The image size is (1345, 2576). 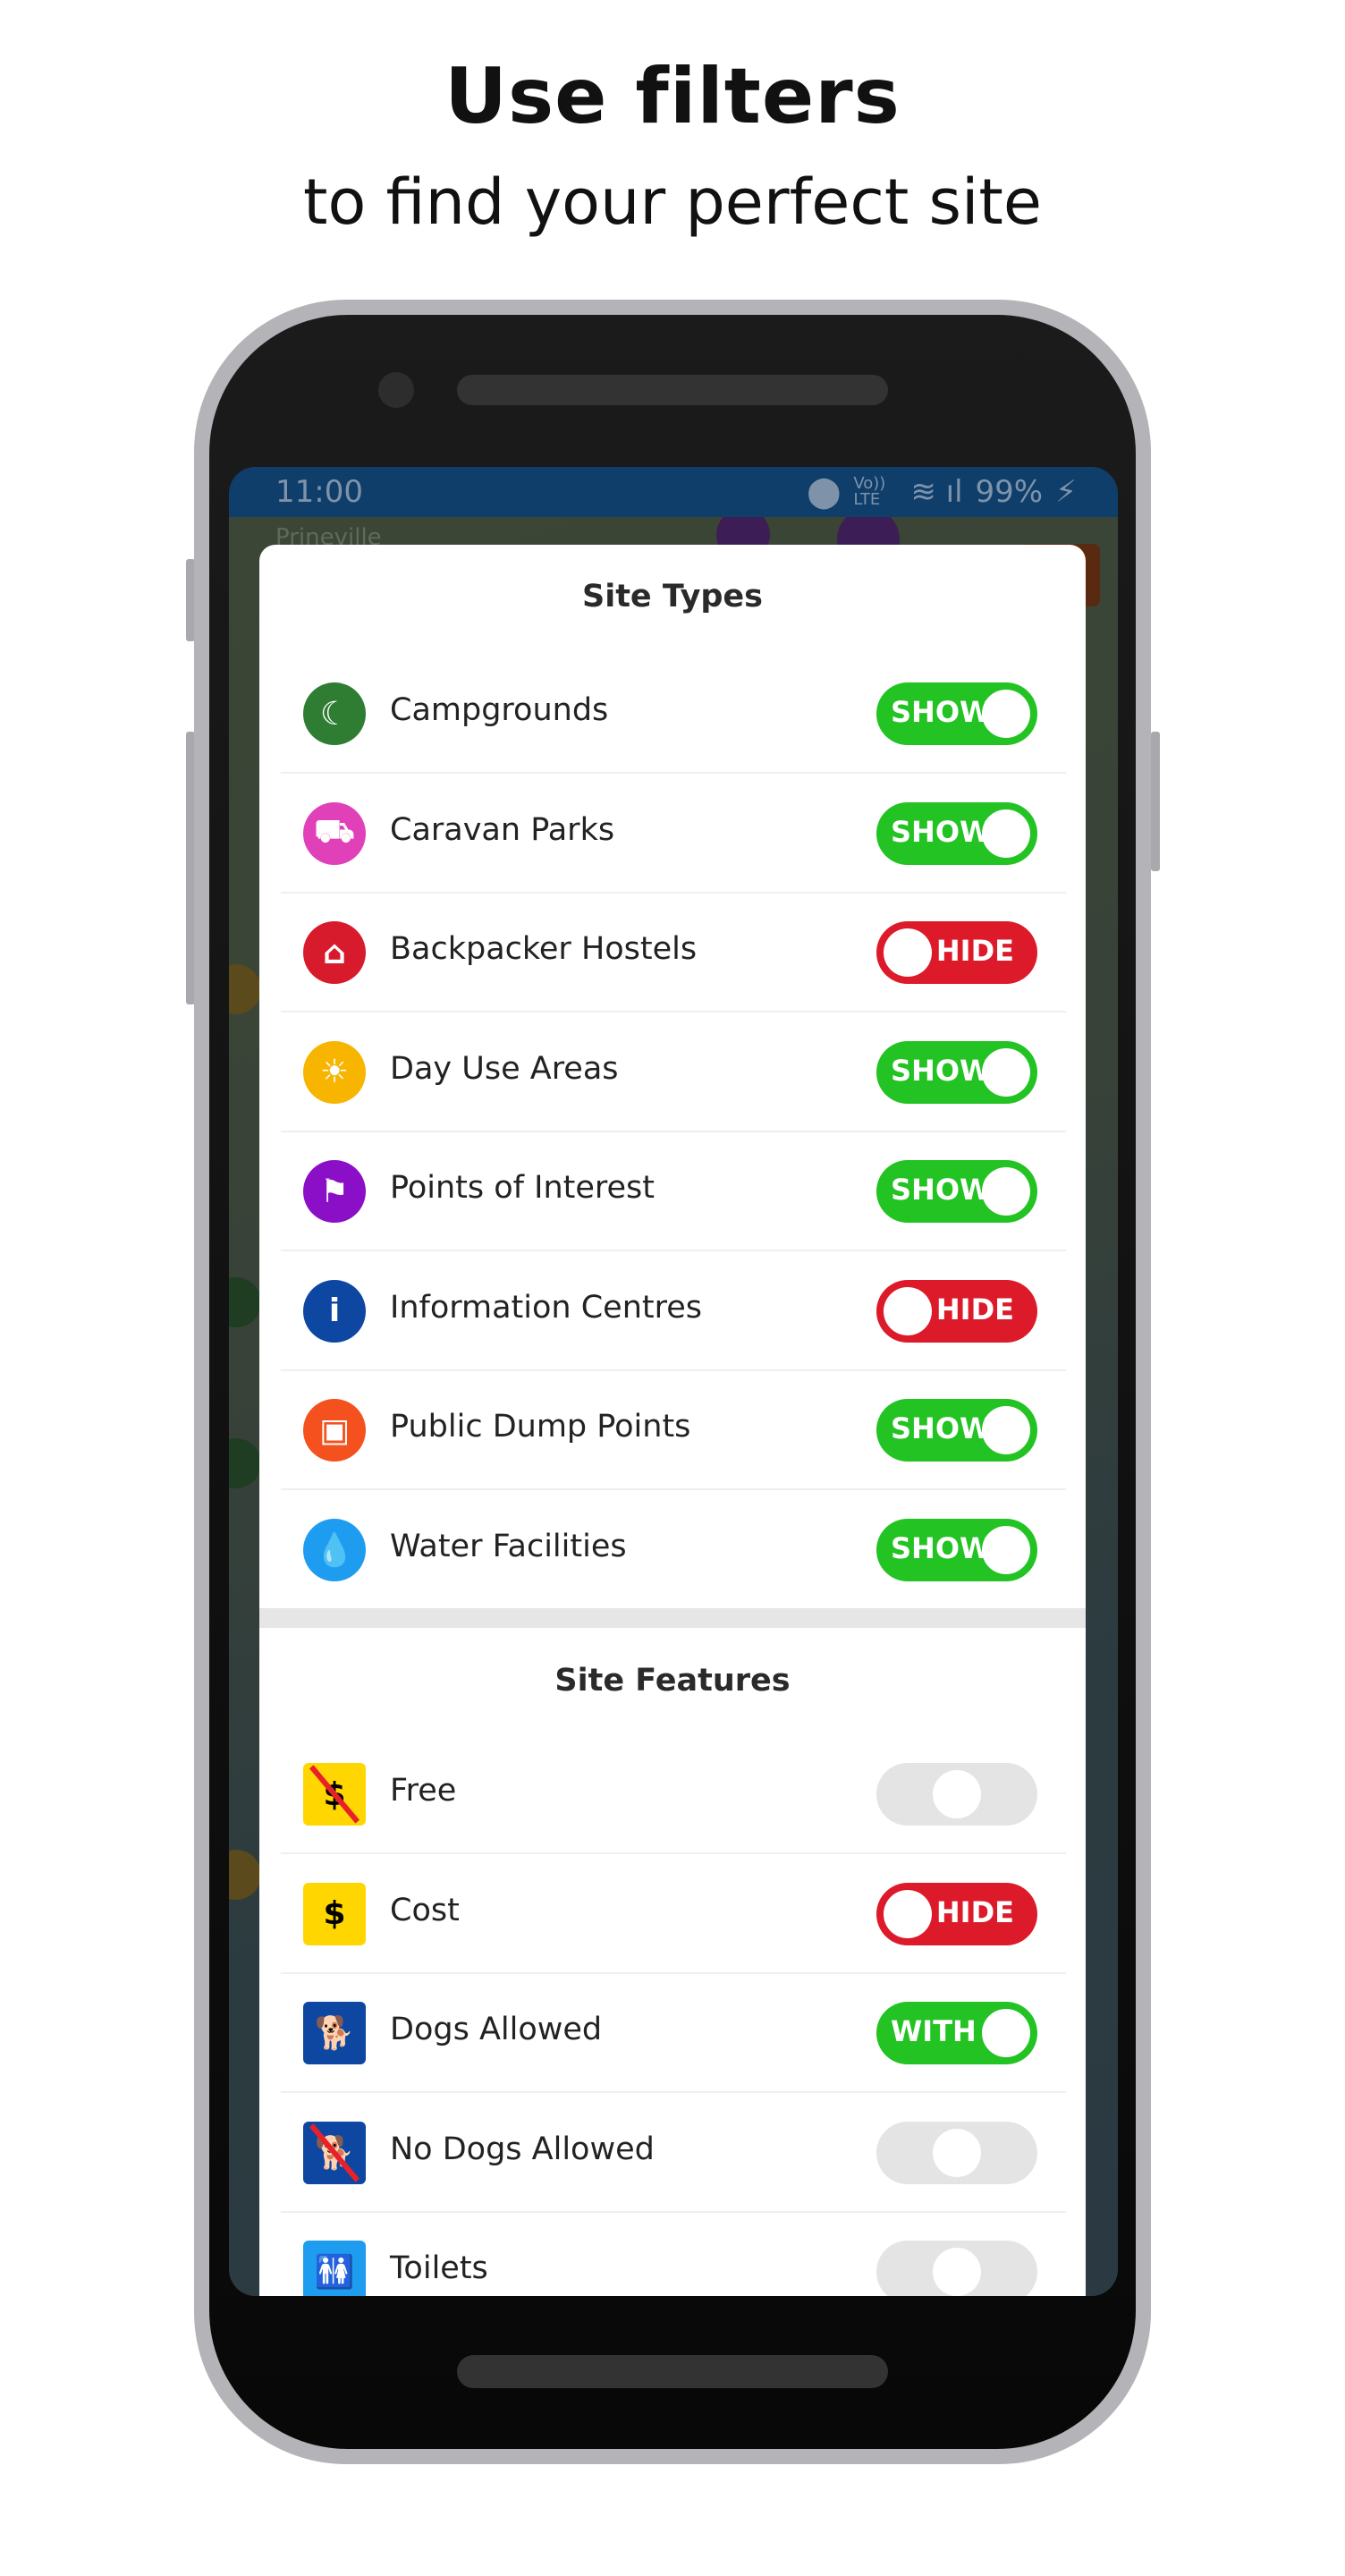 What do you see at coordinates (869, 491) in the screenshot?
I see `network-label: Vo)) LTE` at bounding box center [869, 491].